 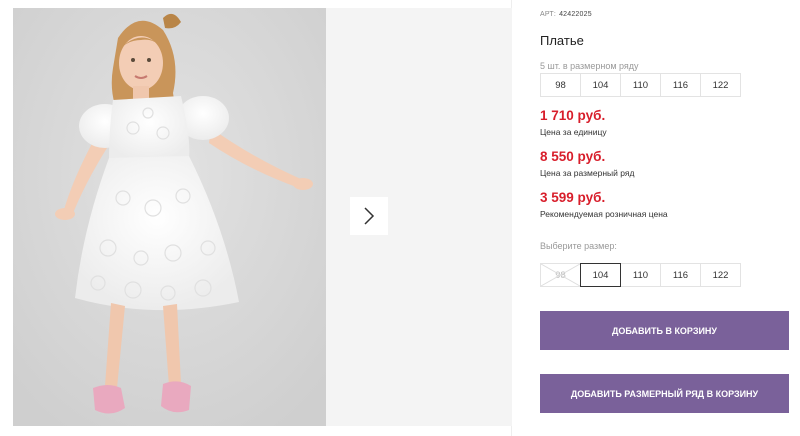 I want to click on pack-price-caption: Цена за размерный ряд, so click(x=587, y=173).